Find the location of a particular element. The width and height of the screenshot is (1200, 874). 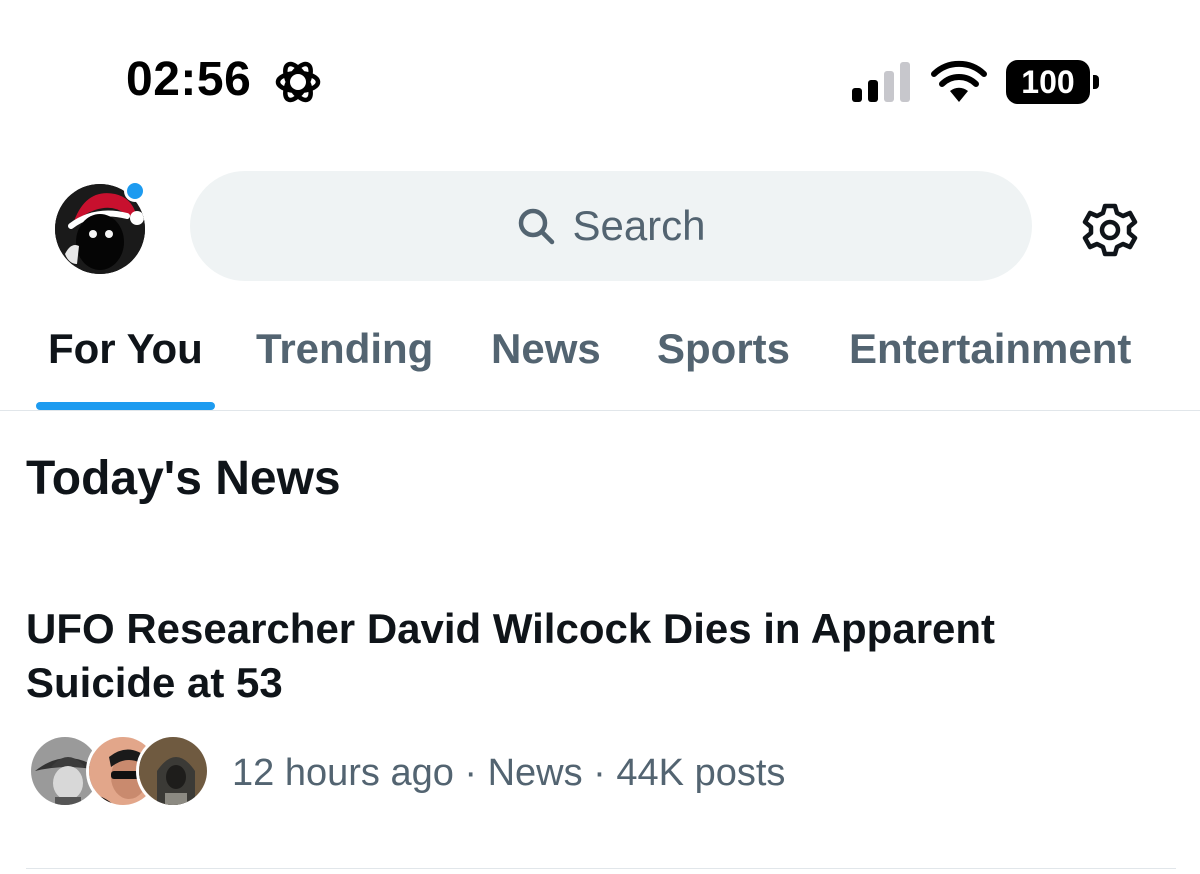

search-bar: Search is located at coordinates (611, 226).